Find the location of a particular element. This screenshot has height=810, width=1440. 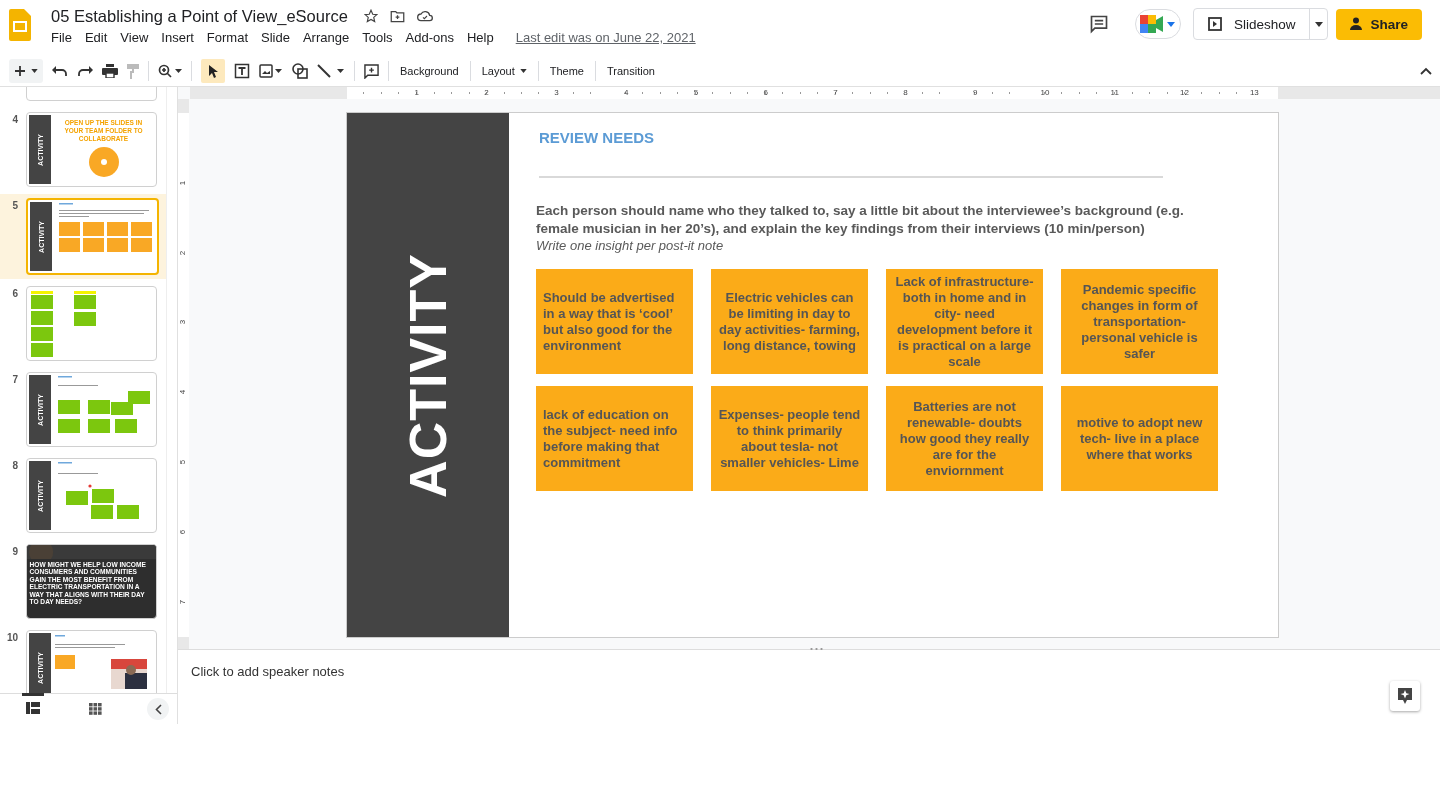

vertical-ruler: 1 2 3 4 5 6 7 is located at coordinates (183, 374).